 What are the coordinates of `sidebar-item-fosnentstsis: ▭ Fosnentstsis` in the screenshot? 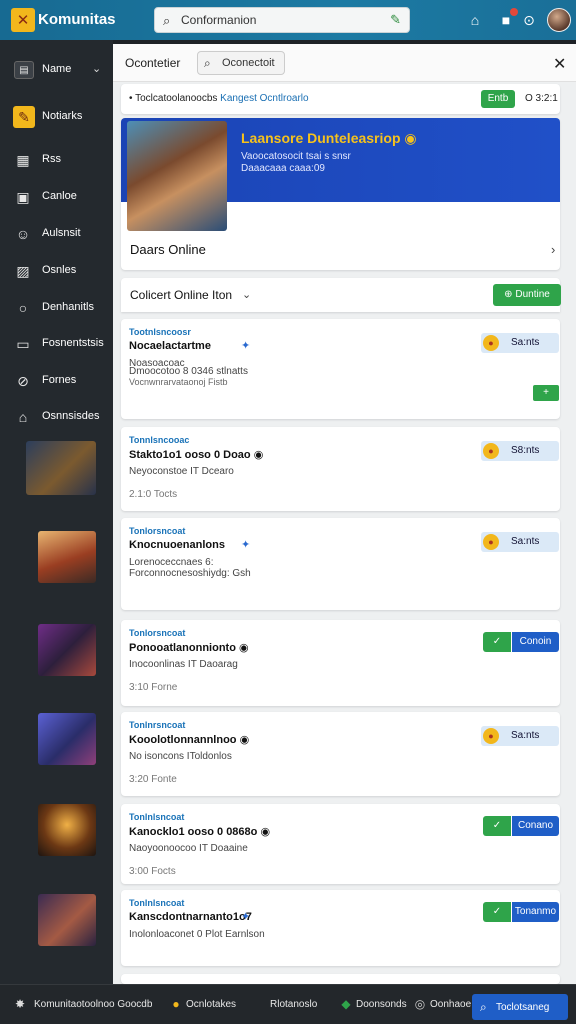 It's located at (56, 344).